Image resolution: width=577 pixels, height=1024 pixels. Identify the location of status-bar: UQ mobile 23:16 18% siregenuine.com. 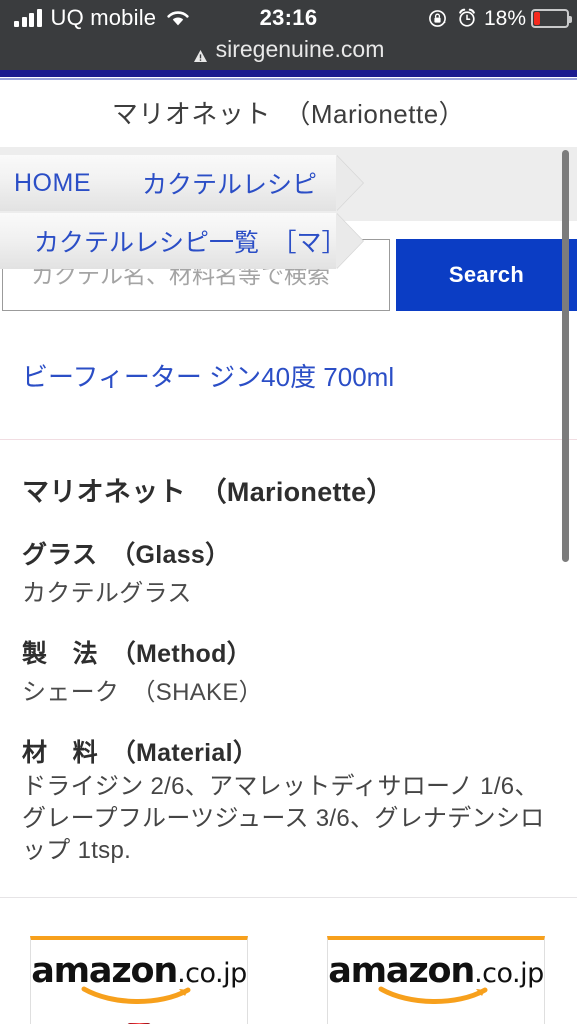
(288, 35).